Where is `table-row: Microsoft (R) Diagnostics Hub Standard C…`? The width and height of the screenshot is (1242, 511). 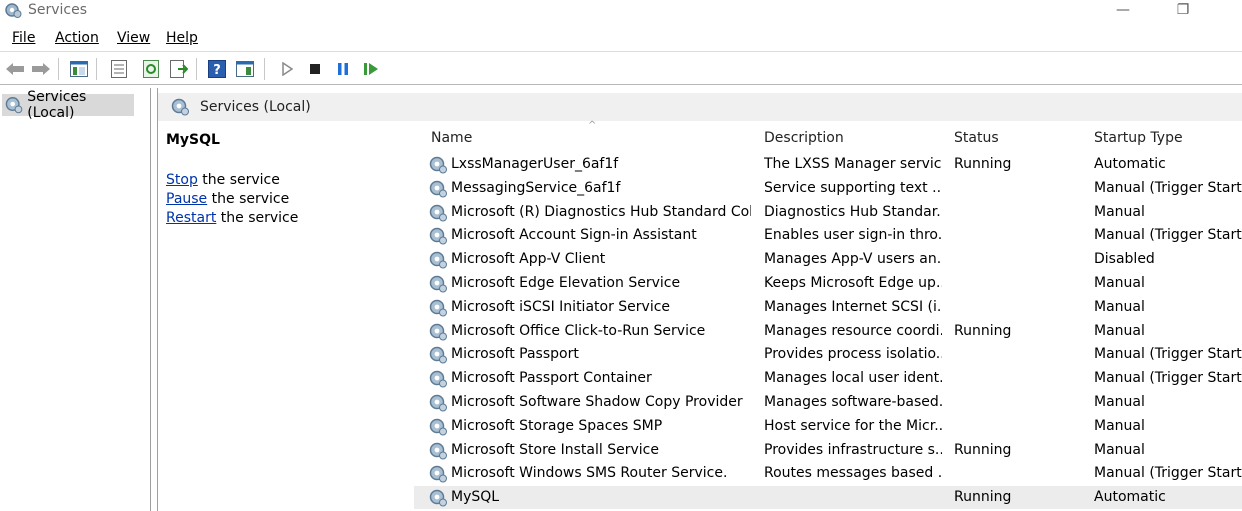
table-row: Microsoft (R) Diagnostics Hub Standard C… is located at coordinates (828, 212).